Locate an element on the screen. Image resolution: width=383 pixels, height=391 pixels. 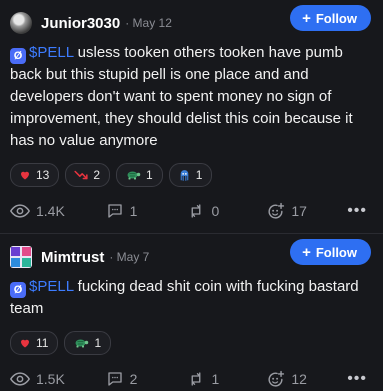
squid-icon is located at coordinates (184, 175).